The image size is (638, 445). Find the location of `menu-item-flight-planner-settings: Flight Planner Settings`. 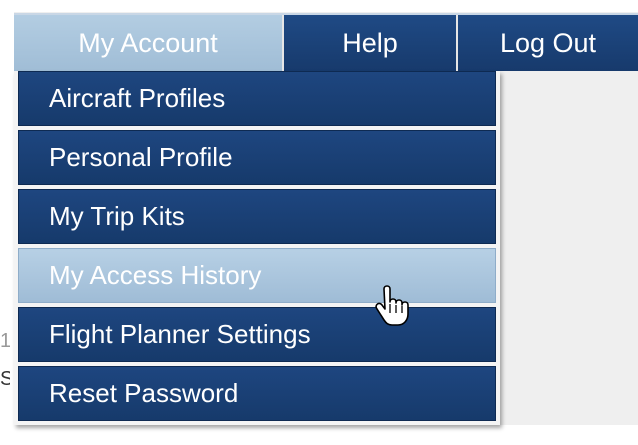

menu-item-flight-planner-settings: Flight Planner Settings is located at coordinates (257, 334).